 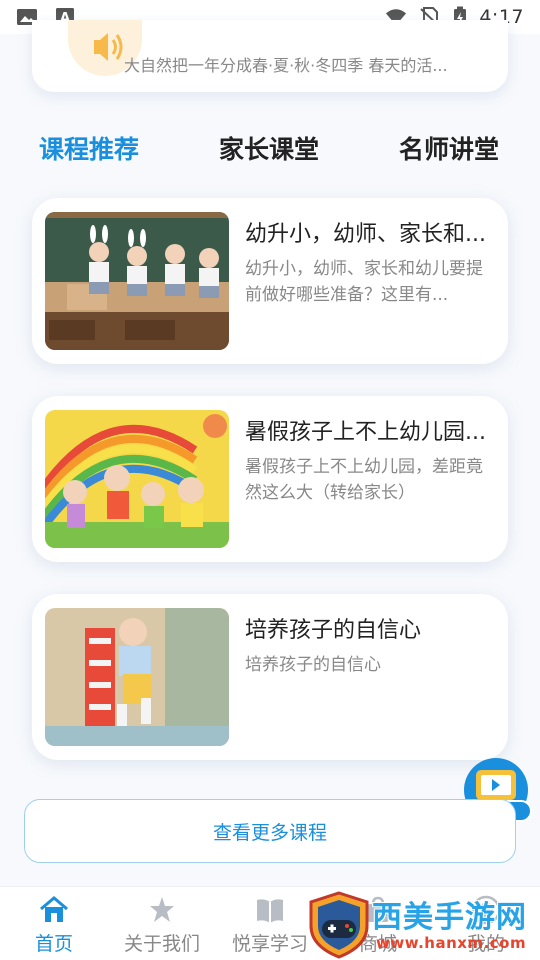 I want to click on course-description: 培养孩子的自信心, so click(x=313, y=665).